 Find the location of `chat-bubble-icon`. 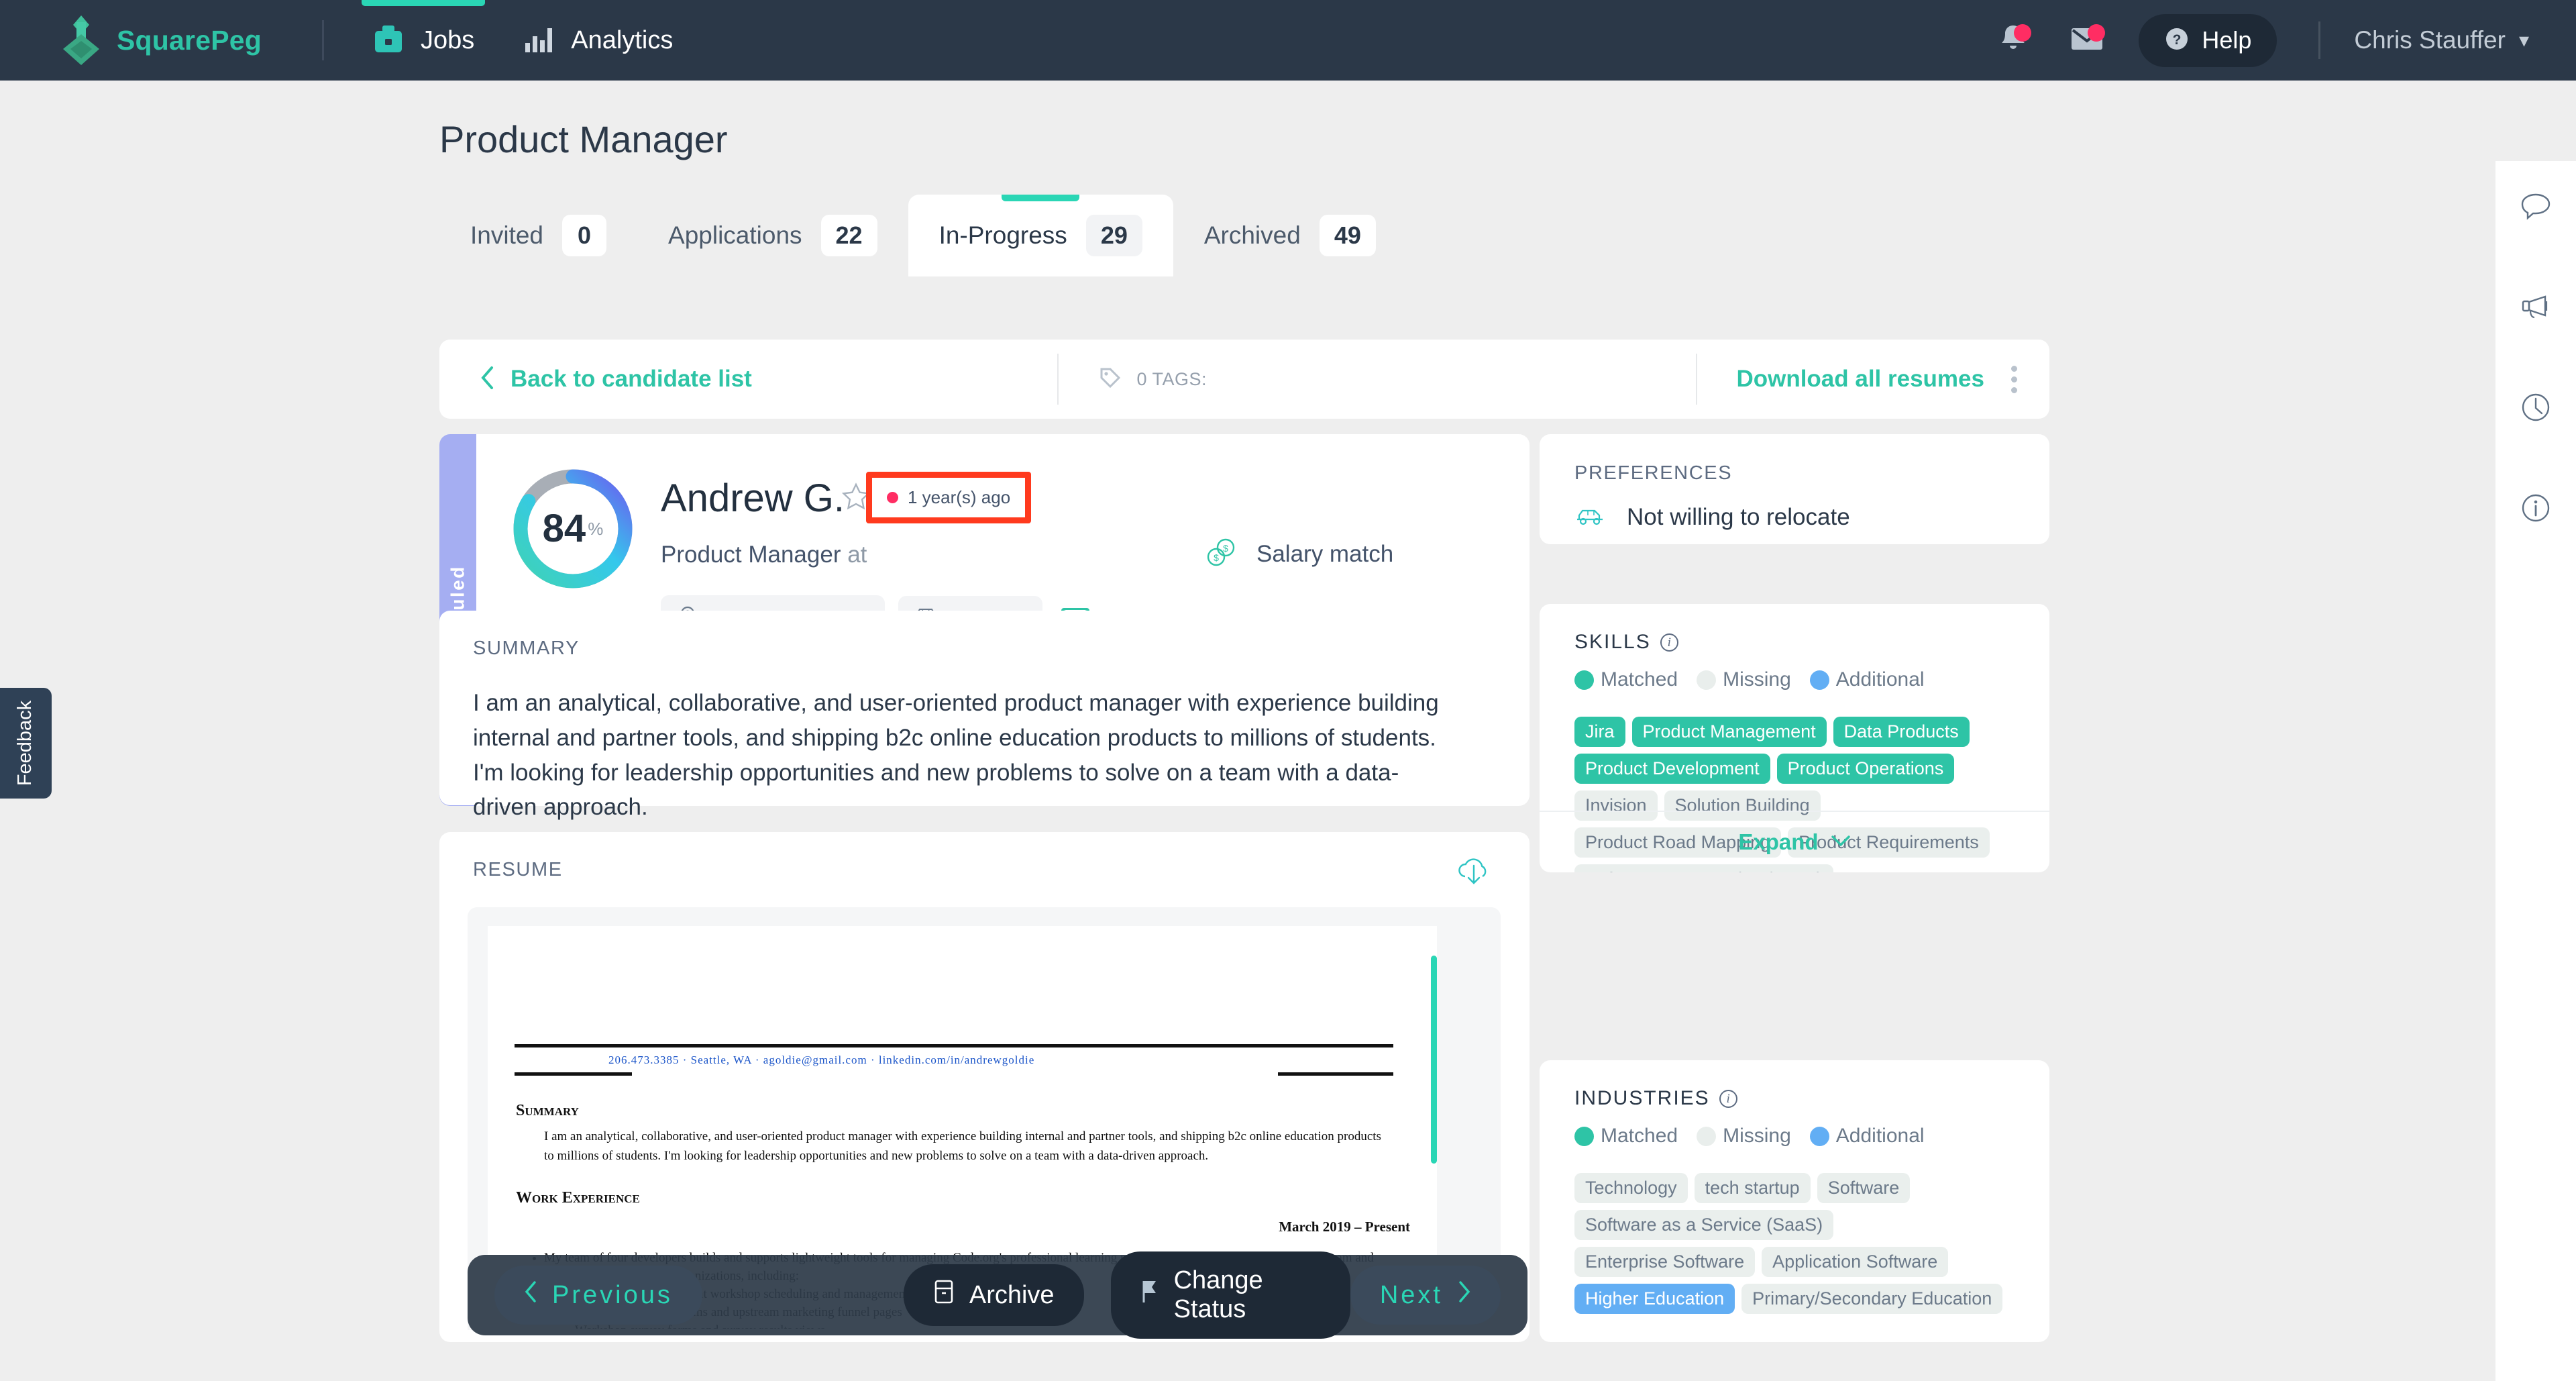

chat-bubble-icon is located at coordinates (2536, 206).